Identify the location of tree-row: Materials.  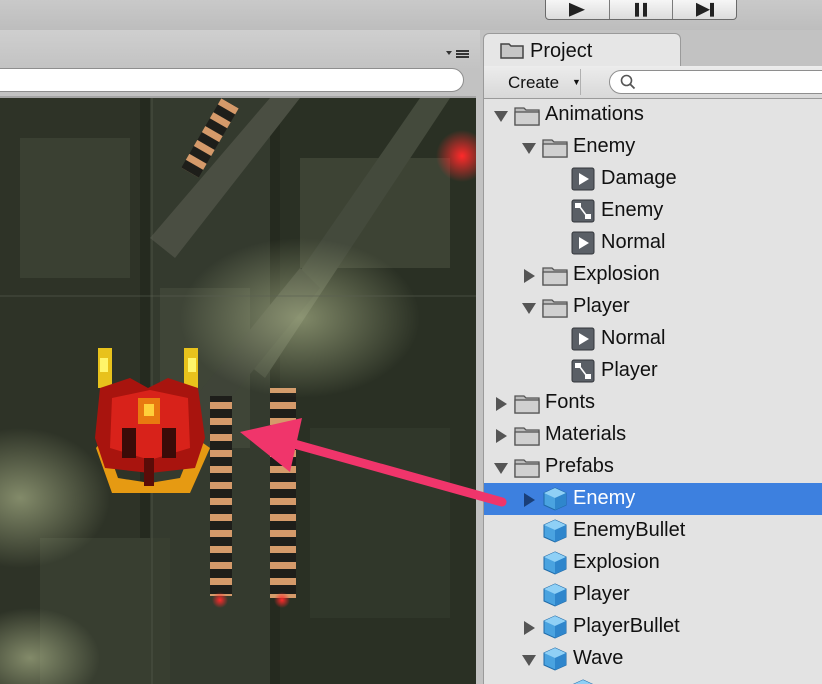
(653, 435).